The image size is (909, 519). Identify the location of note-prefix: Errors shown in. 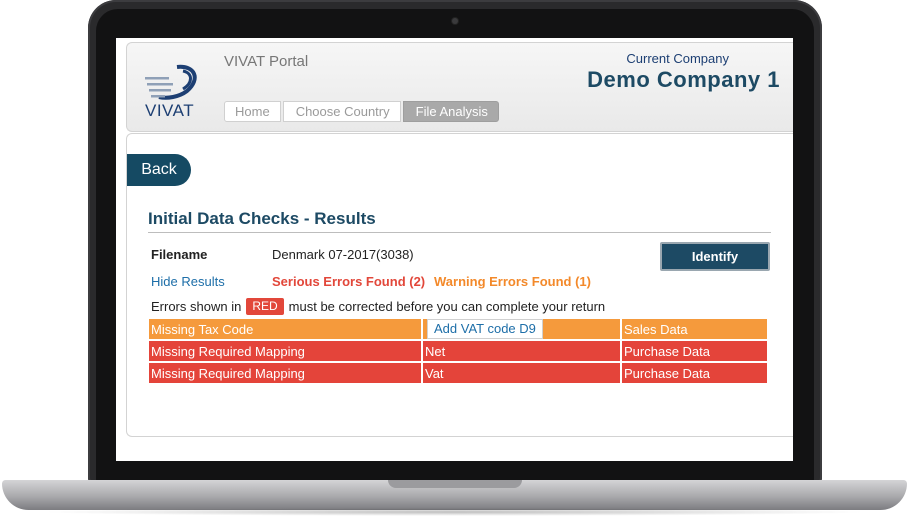
(196, 306).